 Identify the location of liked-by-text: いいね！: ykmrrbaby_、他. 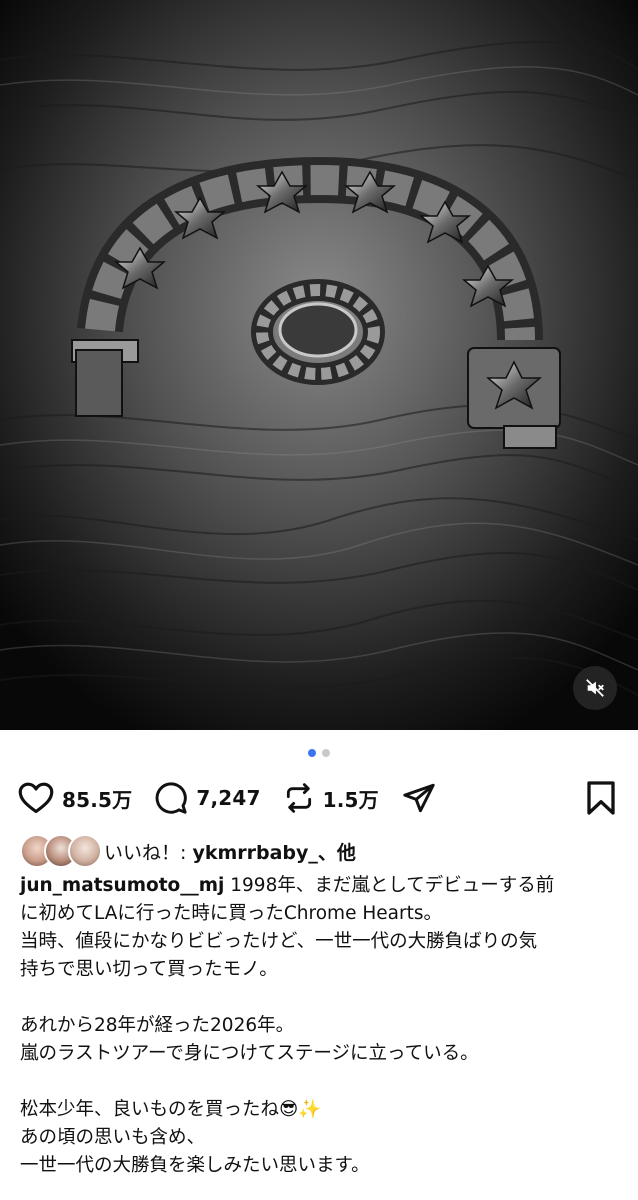
(230, 851).